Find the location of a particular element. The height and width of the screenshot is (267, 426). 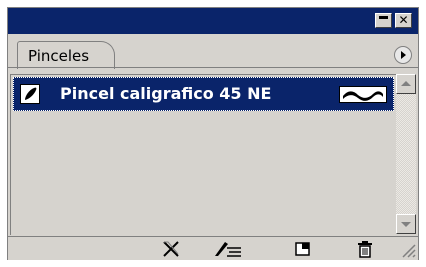

brush-name: Pincel caligrafico 45 NE is located at coordinates (166, 93).